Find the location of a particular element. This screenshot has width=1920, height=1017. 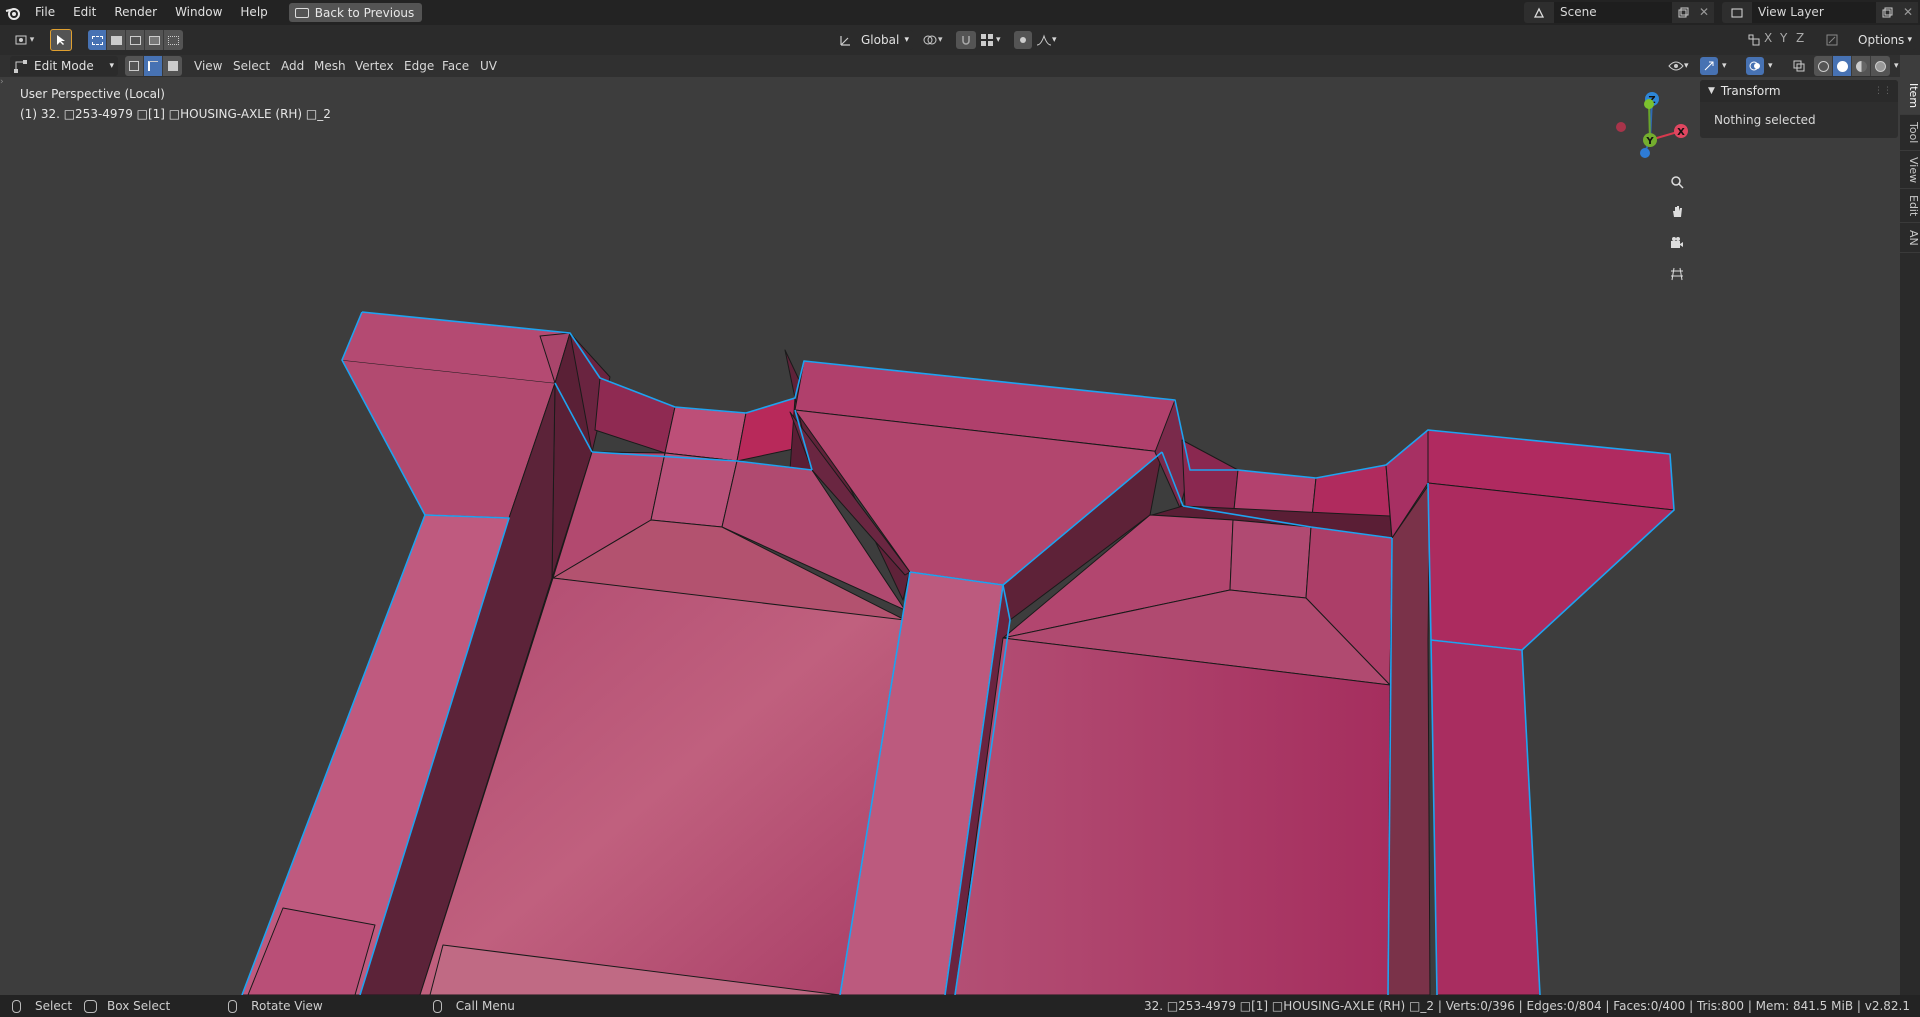

status-box-select-label: Box Select is located at coordinates (139, 1006).